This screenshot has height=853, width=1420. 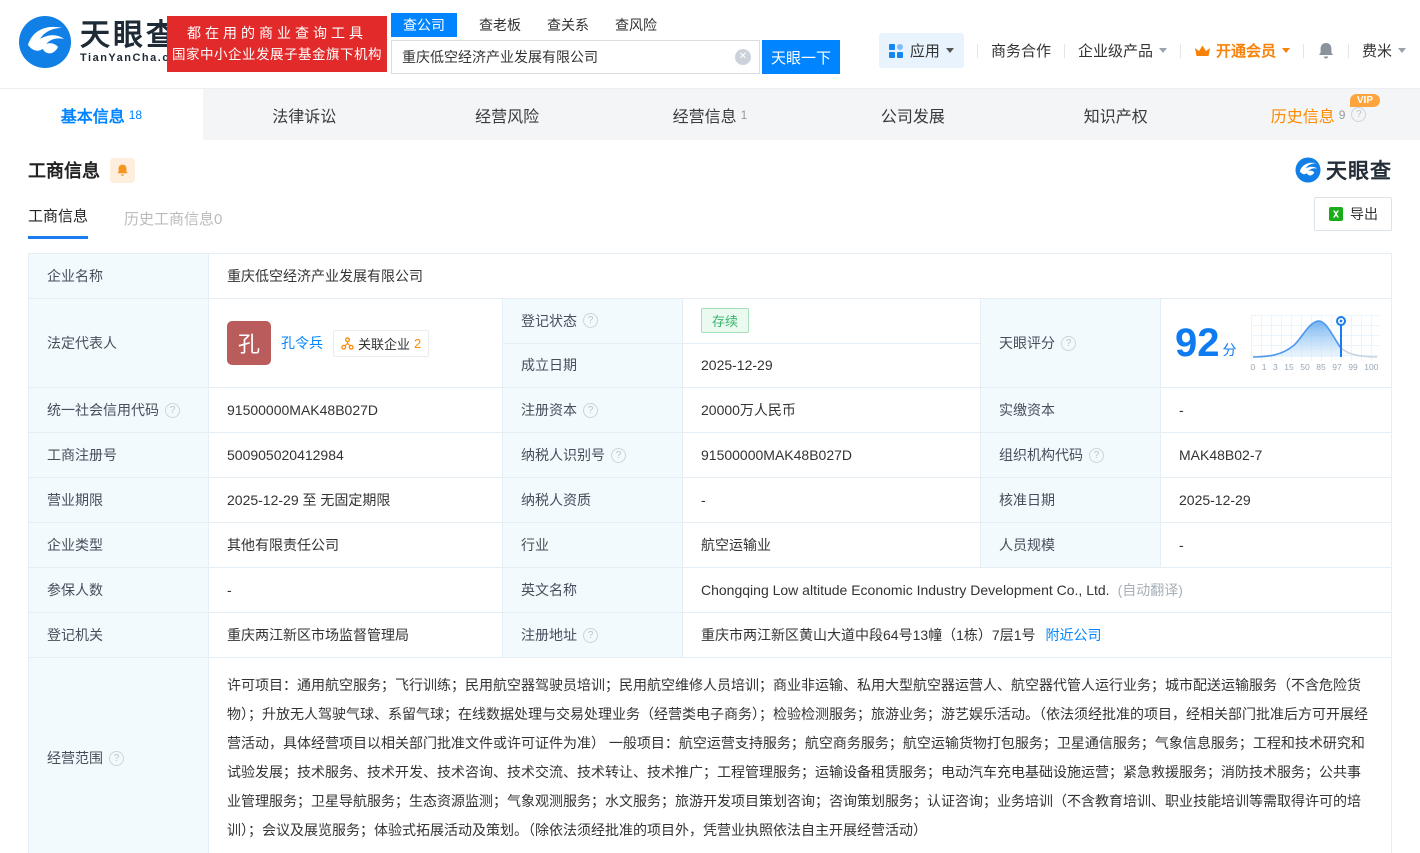 What do you see at coordinates (593, 455) in the screenshot?
I see `field-label: 纳税人识别号` at bounding box center [593, 455].